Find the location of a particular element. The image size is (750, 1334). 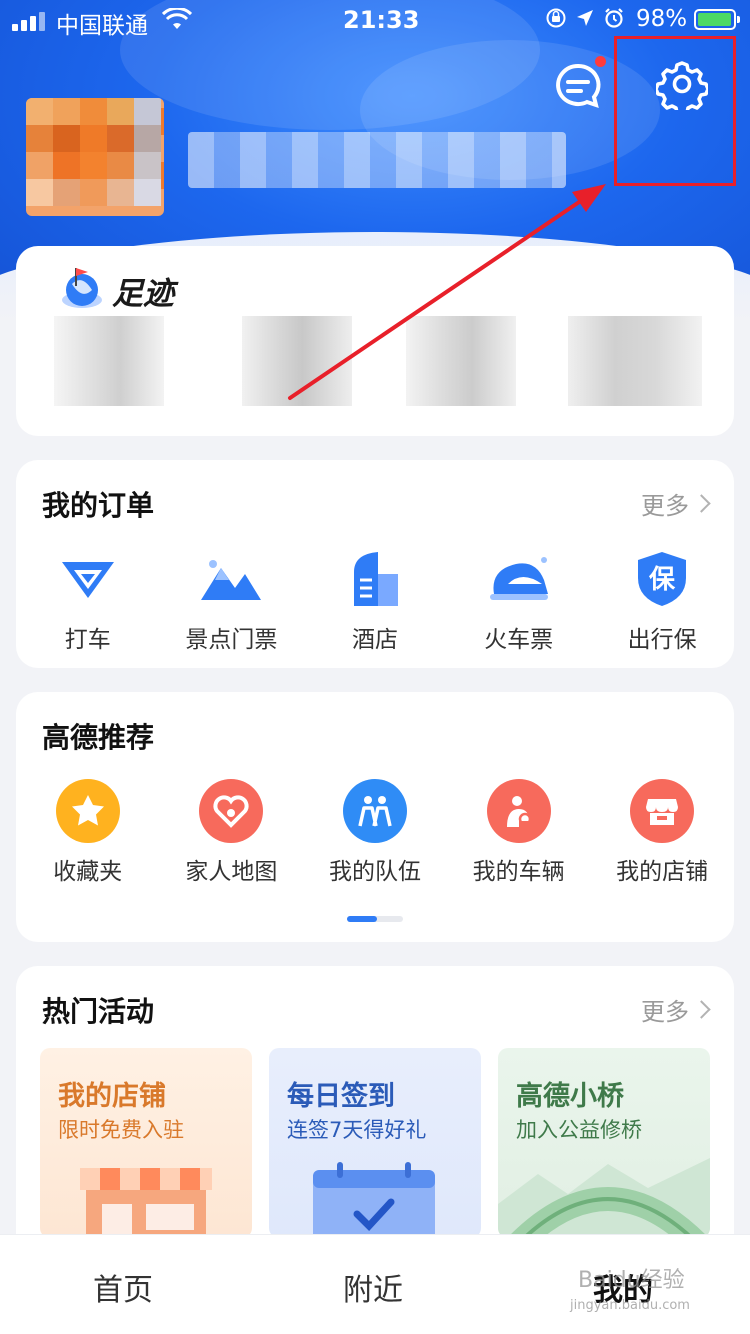

page-indicator is located at coordinates (375, 919).